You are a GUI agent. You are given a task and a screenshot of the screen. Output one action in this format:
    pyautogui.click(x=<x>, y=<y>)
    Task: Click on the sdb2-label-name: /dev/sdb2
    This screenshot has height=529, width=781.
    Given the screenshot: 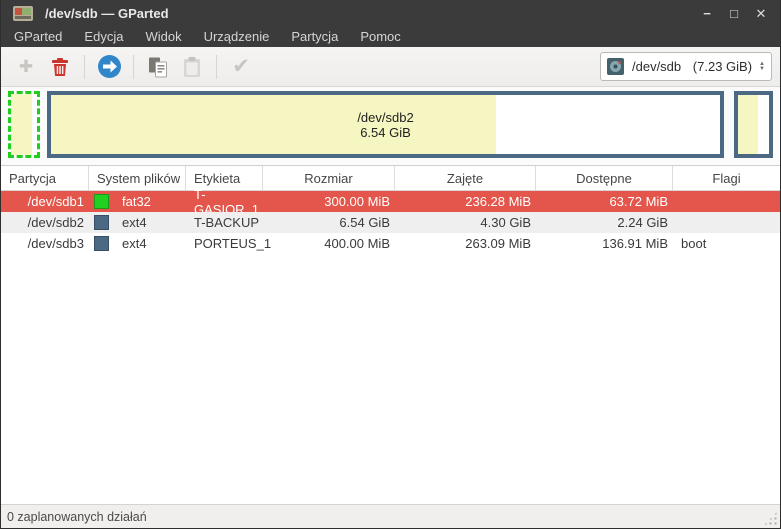 What is the action you would take?
    pyautogui.click(x=385, y=117)
    